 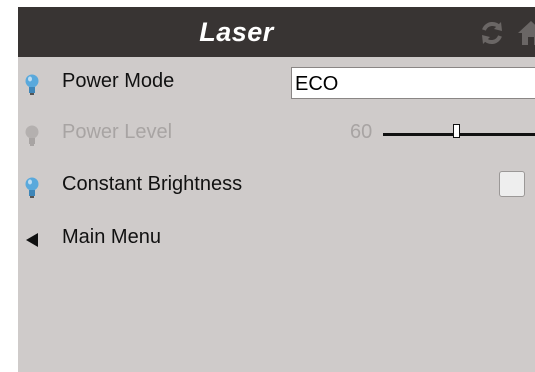 I want to click on main-menu-row: Main Menu, so click(x=276, y=240).